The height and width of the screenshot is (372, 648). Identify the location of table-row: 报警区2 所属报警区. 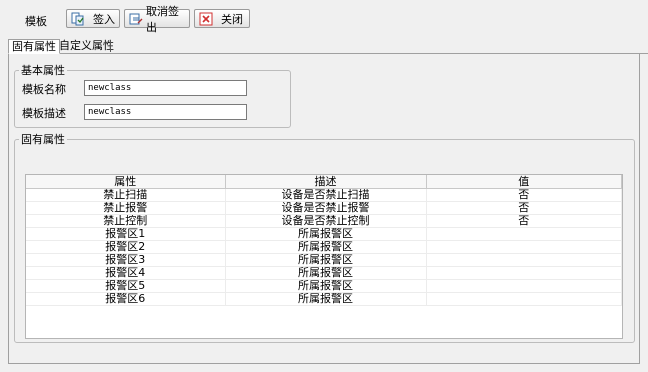
(324, 247).